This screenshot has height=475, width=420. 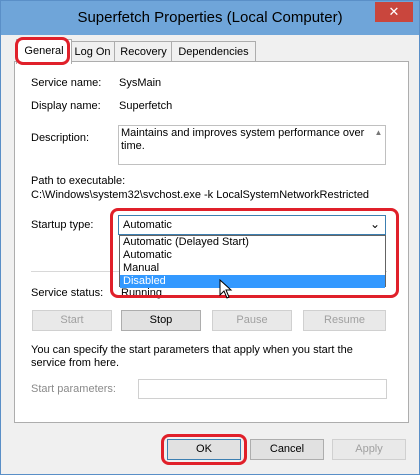 I want to click on tab-recovery: Recovery, so click(x=143, y=51).